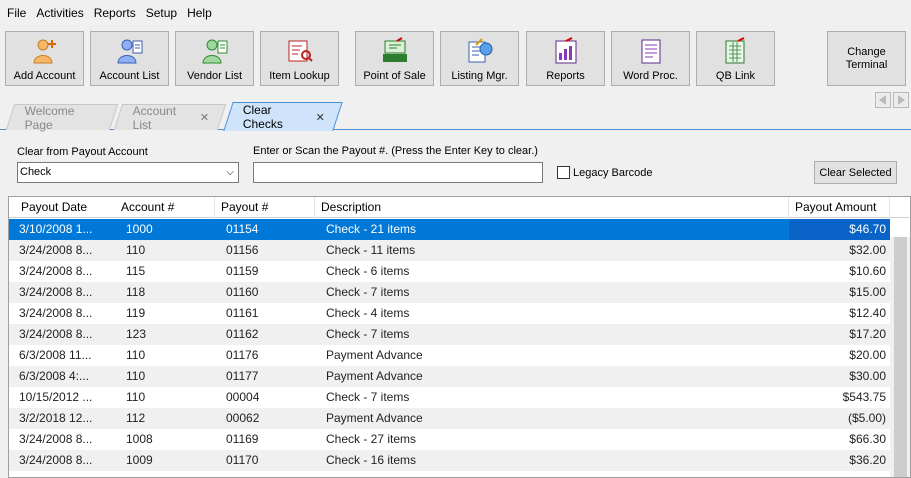 This screenshot has height=478, width=911. I want to click on column-header-account: Account #, so click(165, 207).